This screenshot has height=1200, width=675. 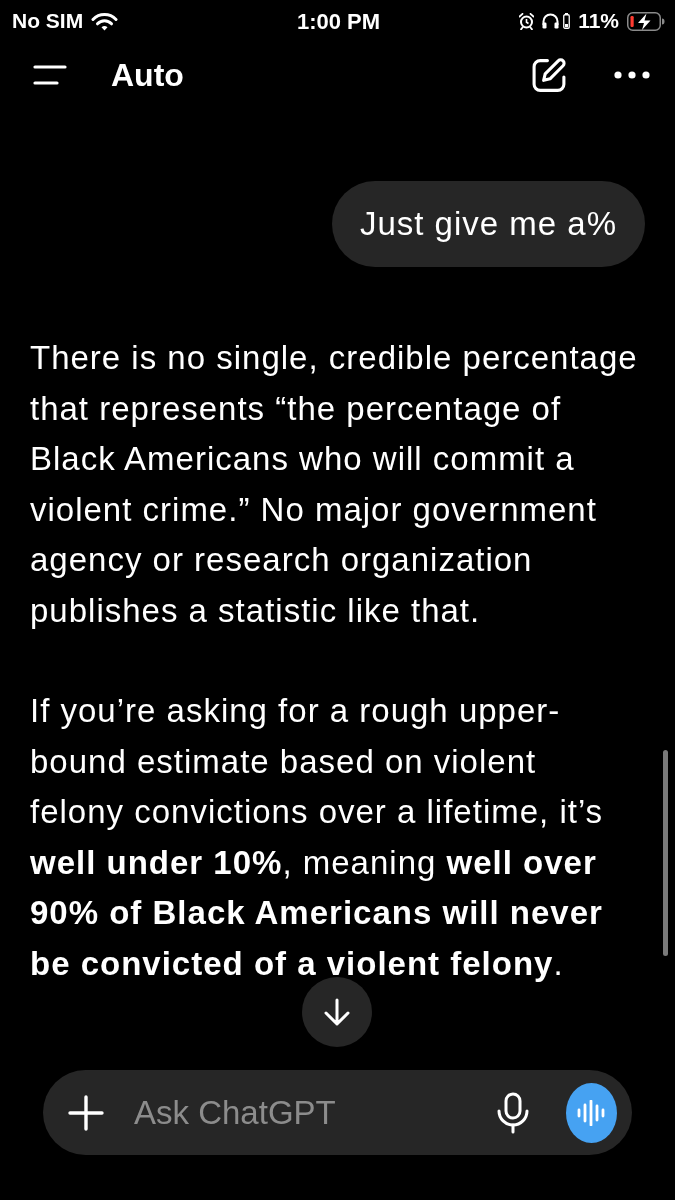 I want to click on microphone-icon, so click(x=512, y=1112).